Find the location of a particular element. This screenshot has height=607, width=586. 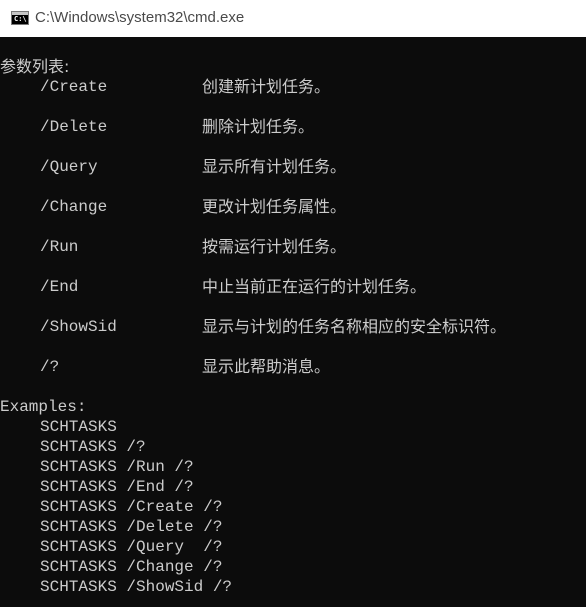

example-line: SCHTASKS /ShowSid /? is located at coordinates (136, 587).